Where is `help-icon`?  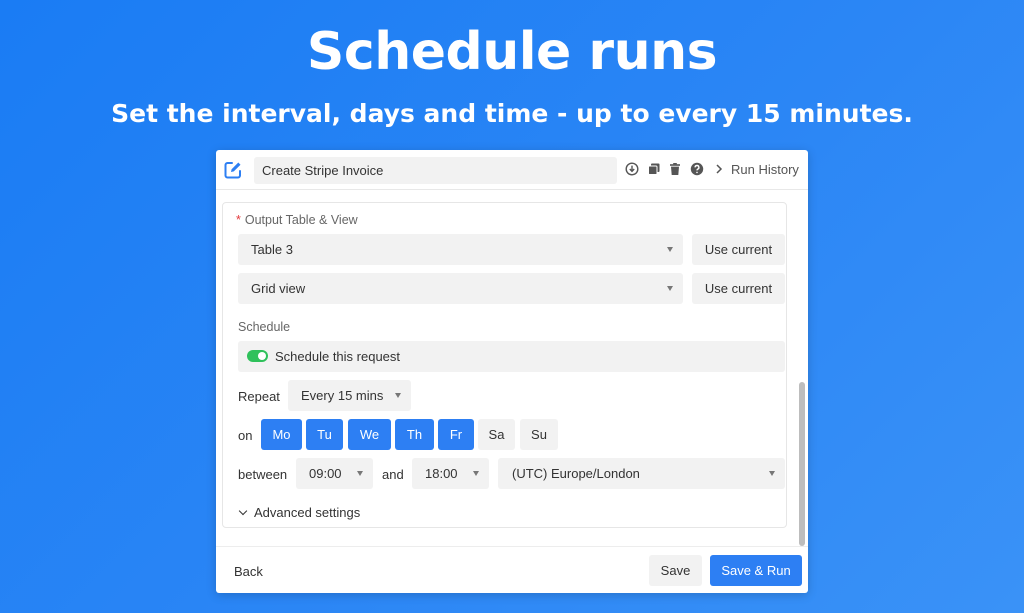
help-icon is located at coordinates (697, 169).